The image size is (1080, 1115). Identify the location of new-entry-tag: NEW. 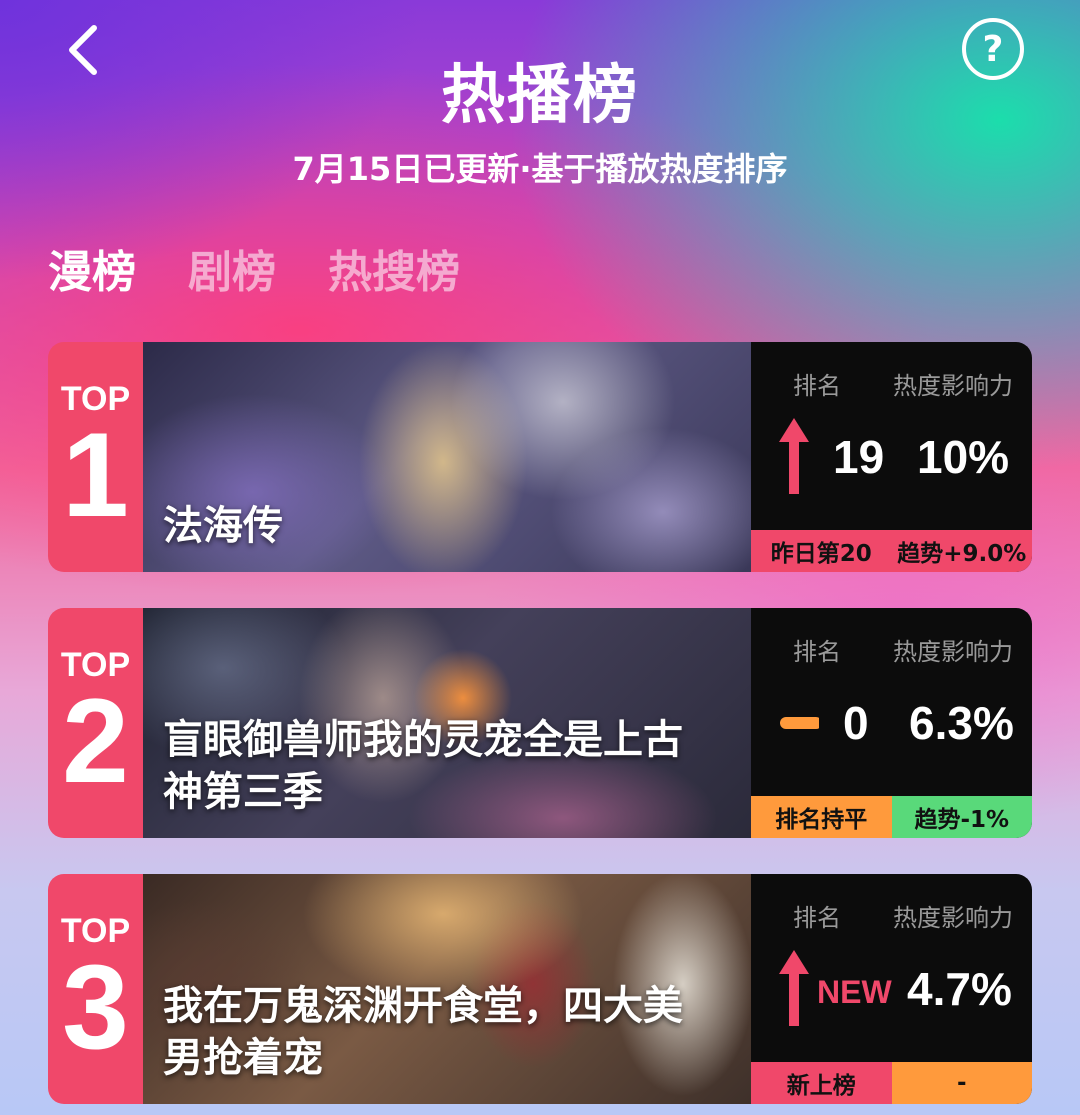
(854, 992).